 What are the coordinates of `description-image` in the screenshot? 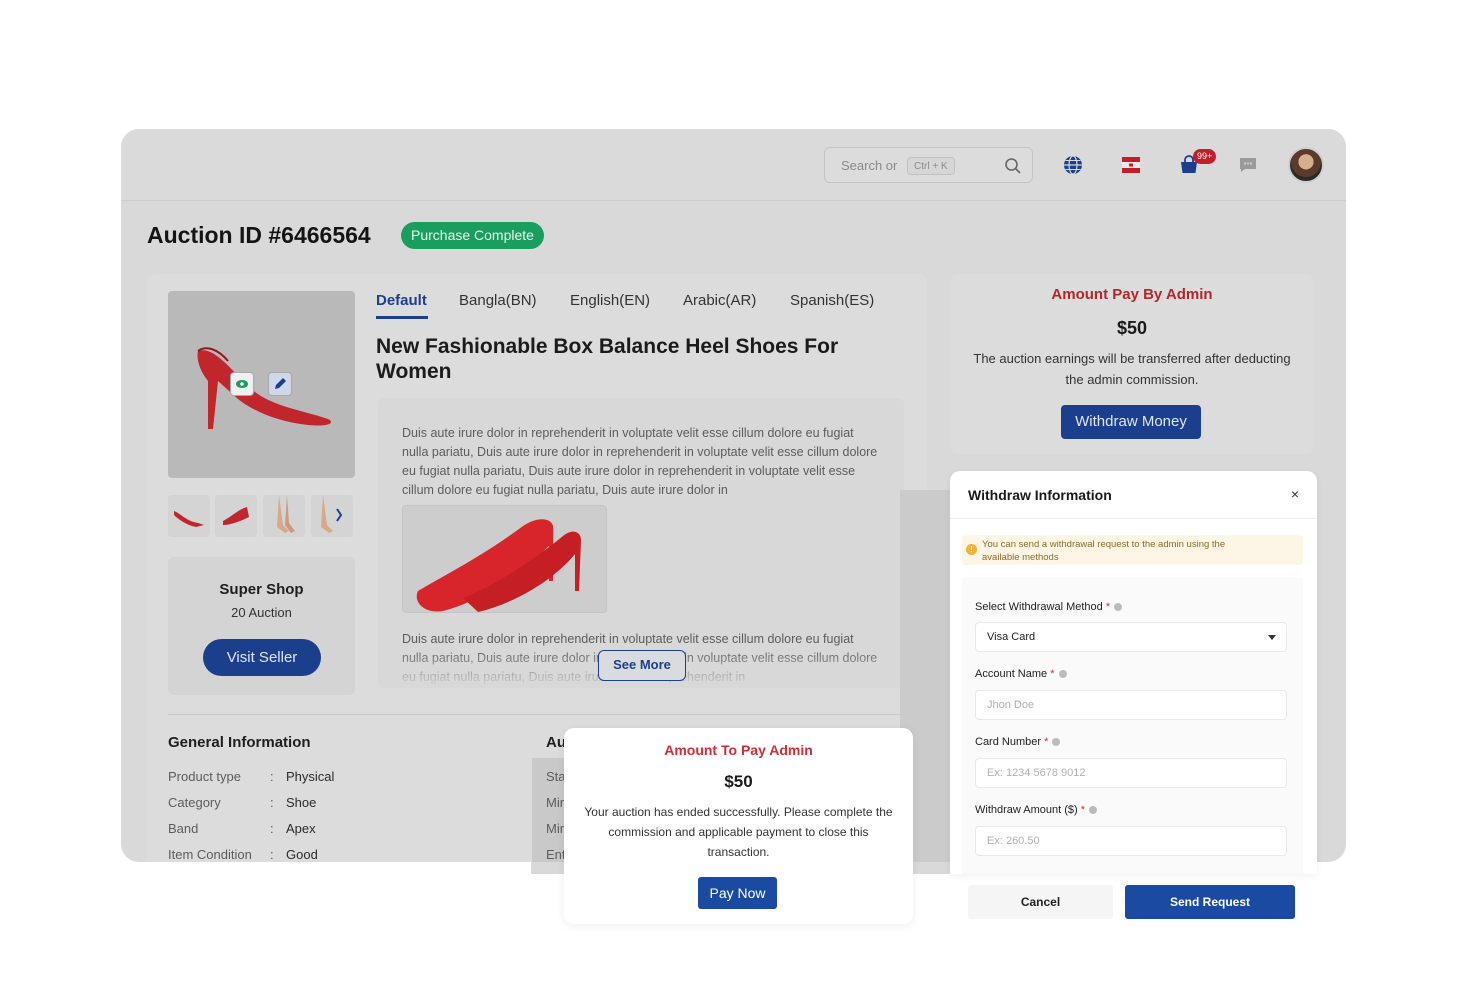 It's located at (504, 559).